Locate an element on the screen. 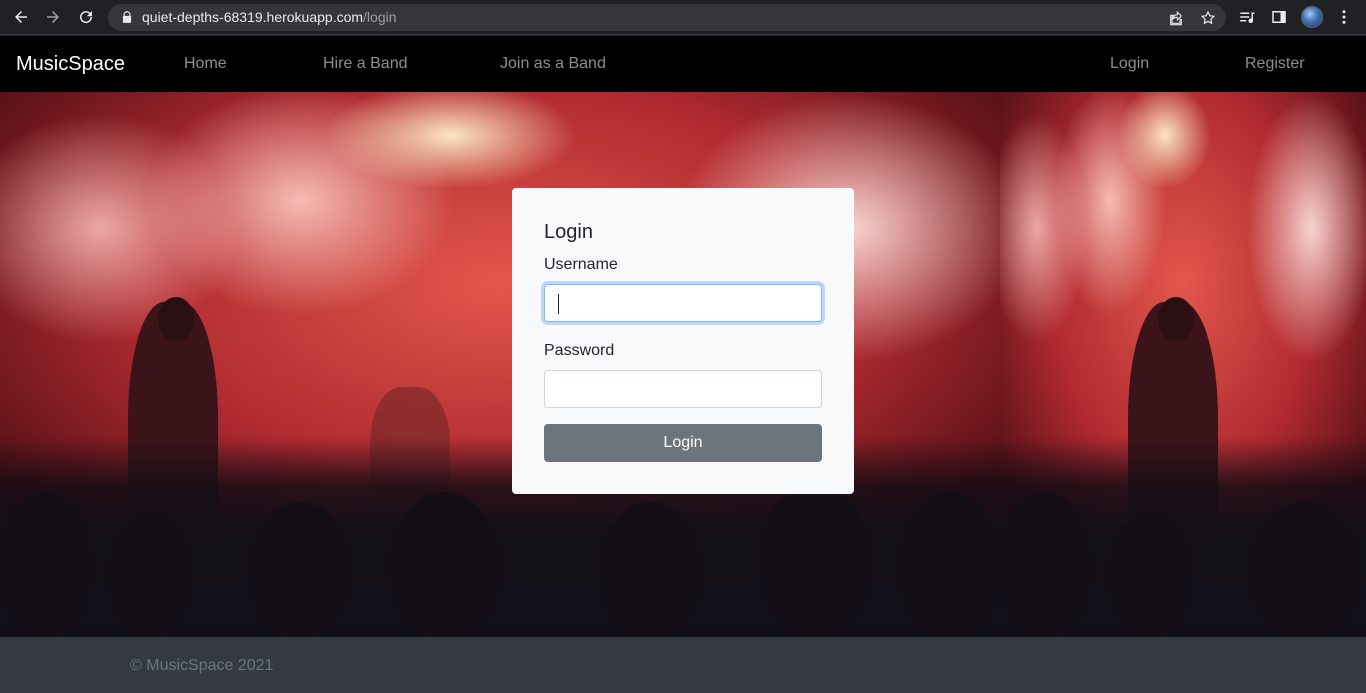 The height and width of the screenshot is (693, 1366). nav-hire-a-band: Hire a Band is located at coordinates (365, 64).